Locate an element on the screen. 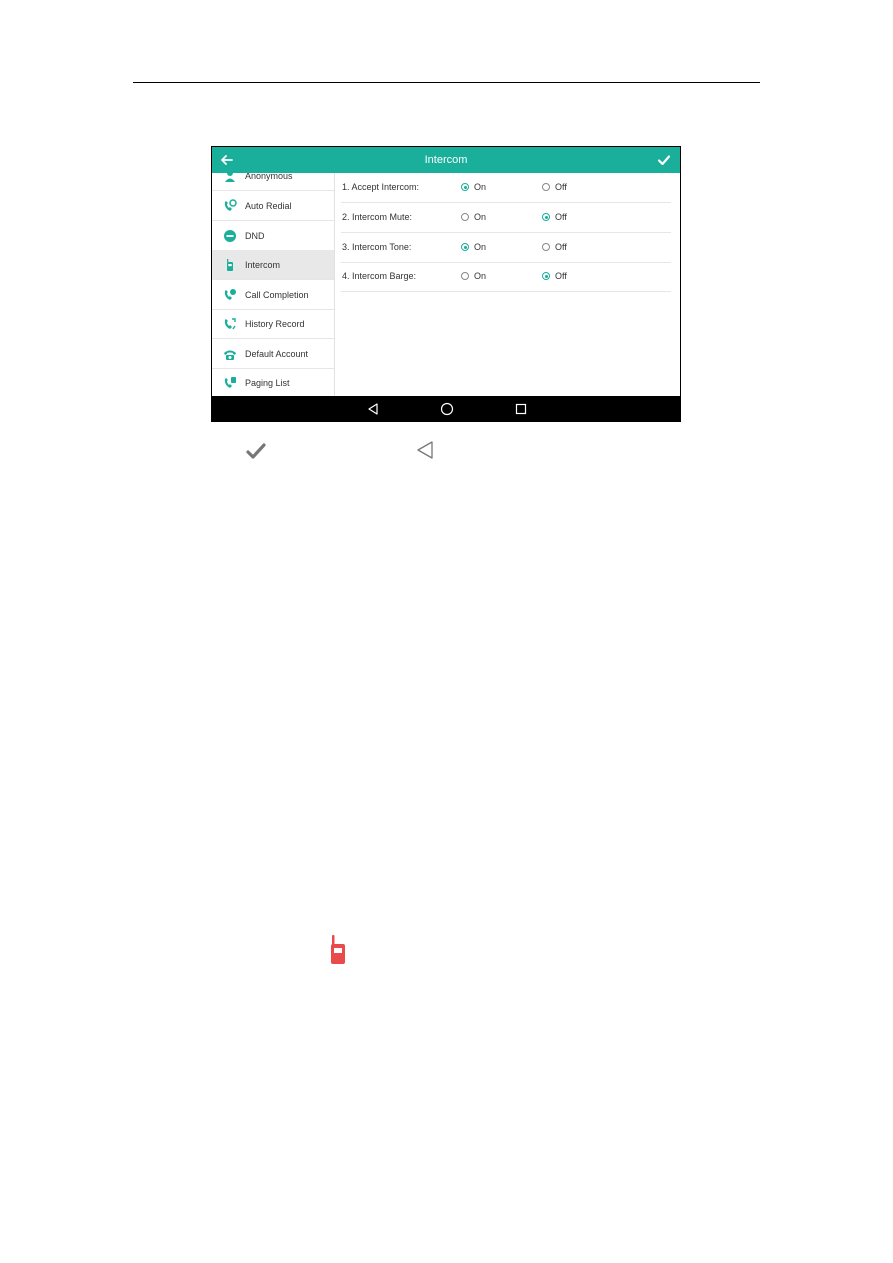 Image resolution: width=893 pixels, height=1263 pixels. sidebar-item-label: History Record is located at coordinates (275, 323).